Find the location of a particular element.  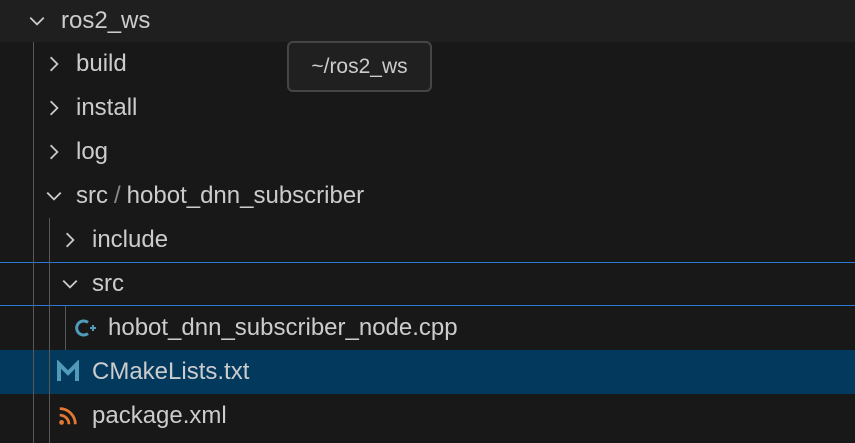

tooltip-text: ~/ros2_ws is located at coordinates (359, 66).